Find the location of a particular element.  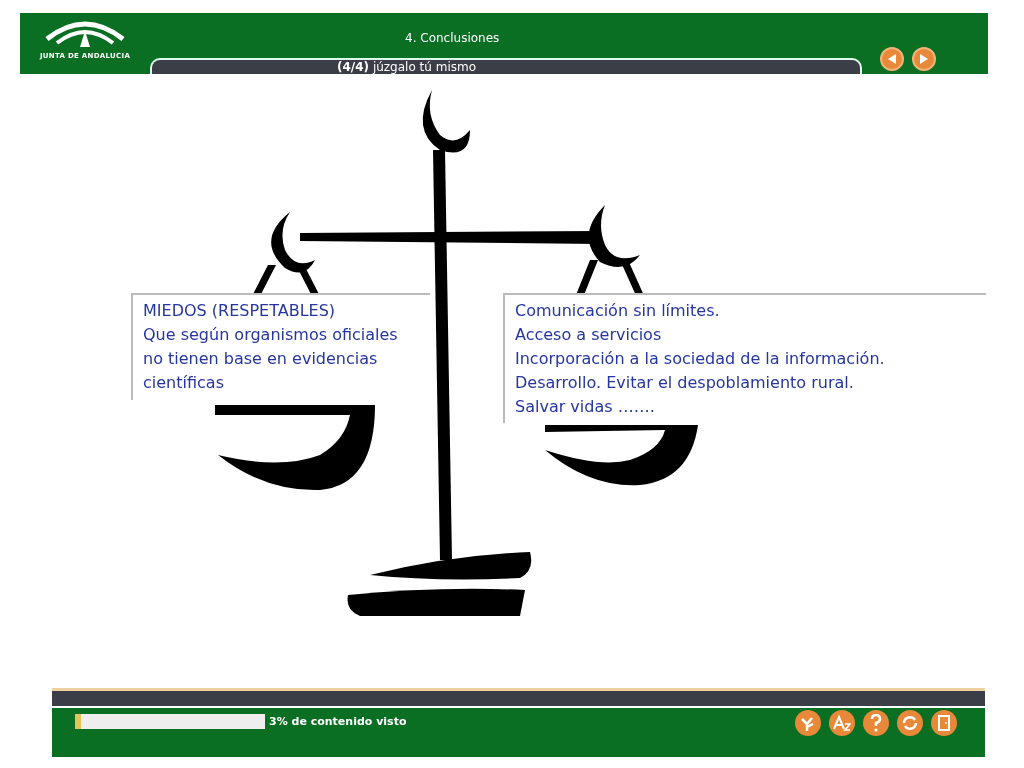

left-triangle-icon is located at coordinates (892, 59).